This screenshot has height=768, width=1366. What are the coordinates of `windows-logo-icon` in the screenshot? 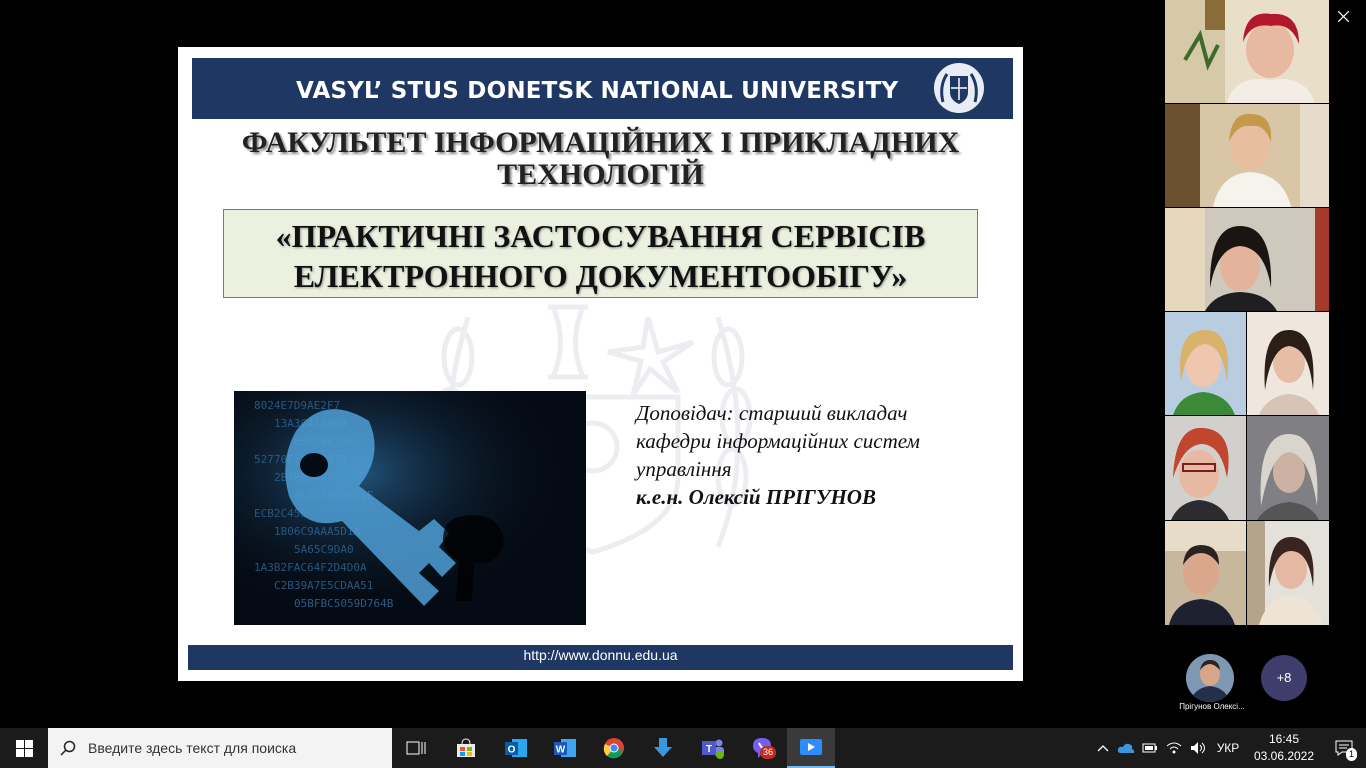 It's located at (24, 748).